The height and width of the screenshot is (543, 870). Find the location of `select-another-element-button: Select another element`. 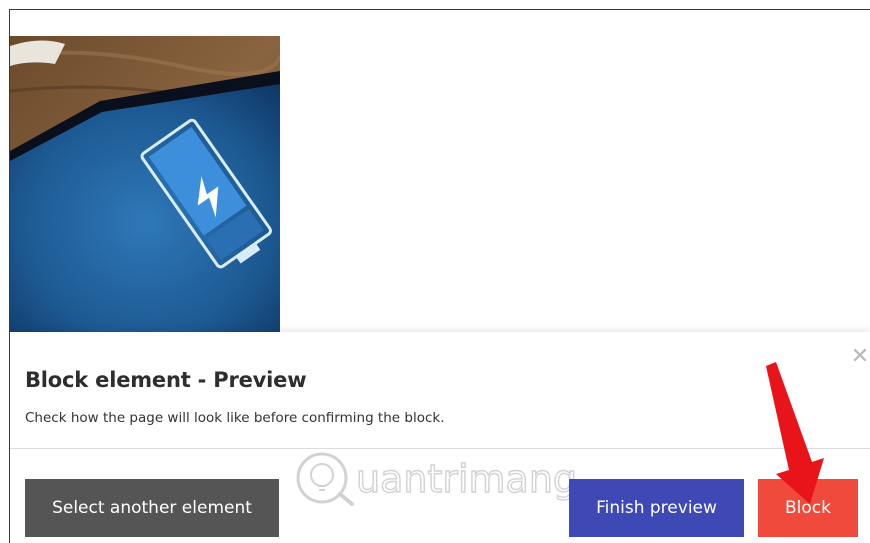

select-another-element-button: Select another element is located at coordinates (152, 508).